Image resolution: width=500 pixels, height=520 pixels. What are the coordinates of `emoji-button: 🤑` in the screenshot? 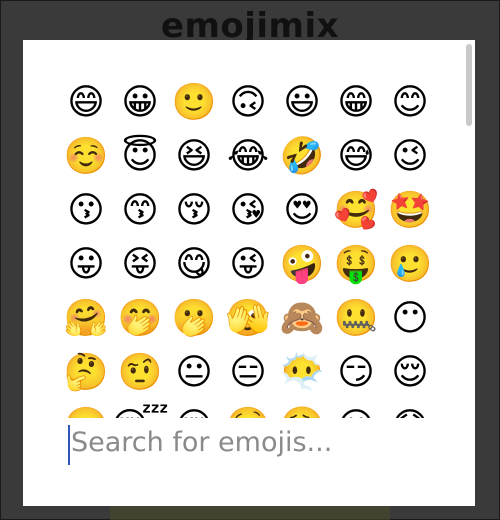 It's located at (356, 265).